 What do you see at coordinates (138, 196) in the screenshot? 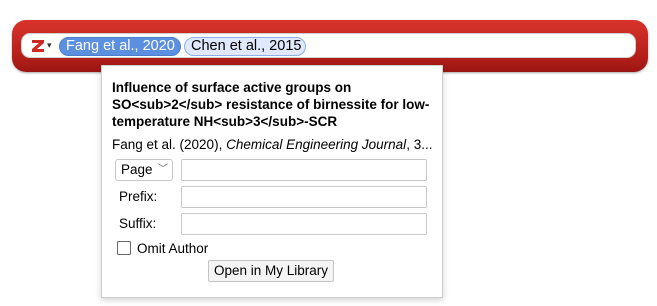
I see `prefix-label: Prefix:` at bounding box center [138, 196].